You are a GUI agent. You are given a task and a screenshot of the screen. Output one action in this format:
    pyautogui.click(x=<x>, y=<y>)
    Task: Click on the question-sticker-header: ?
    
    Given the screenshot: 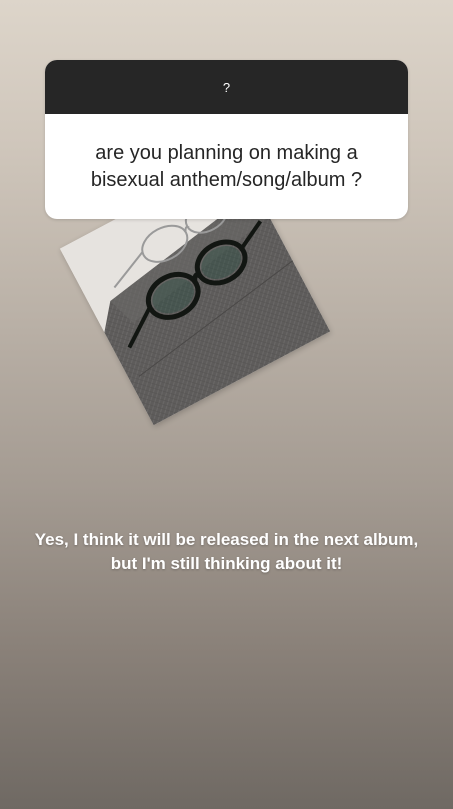 What is the action you would take?
    pyautogui.click(x=226, y=87)
    